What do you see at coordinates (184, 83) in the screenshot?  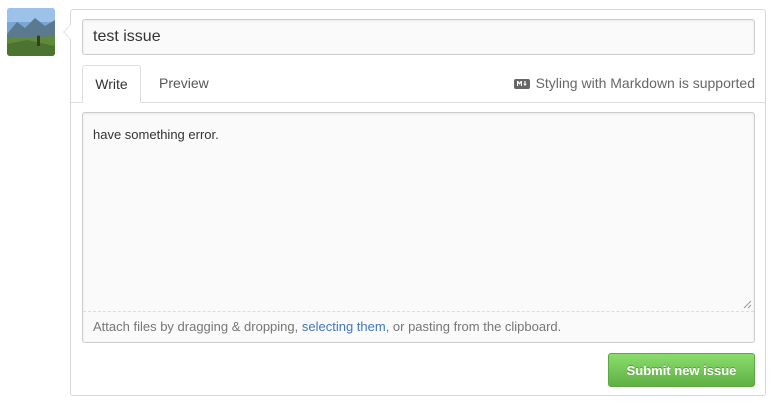 I see `tab-preview: Preview` at bounding box center [184, 83].